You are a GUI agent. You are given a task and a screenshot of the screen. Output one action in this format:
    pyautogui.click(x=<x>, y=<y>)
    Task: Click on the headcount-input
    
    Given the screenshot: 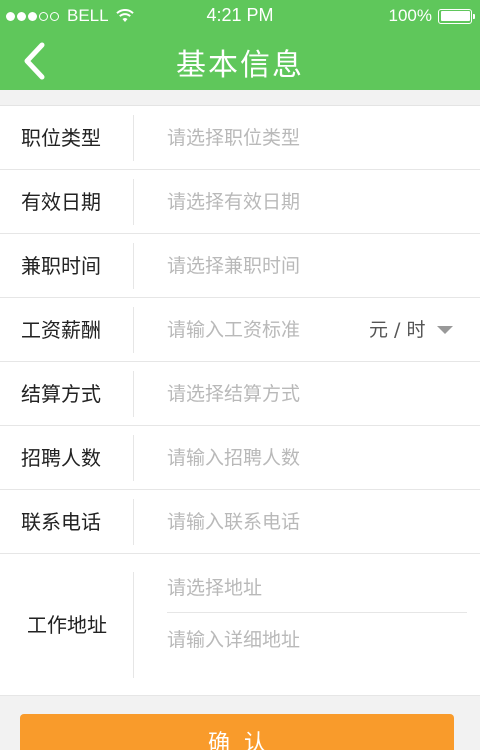 What is the action you would take?
    pyautogui.click(x=312, y=457)
    